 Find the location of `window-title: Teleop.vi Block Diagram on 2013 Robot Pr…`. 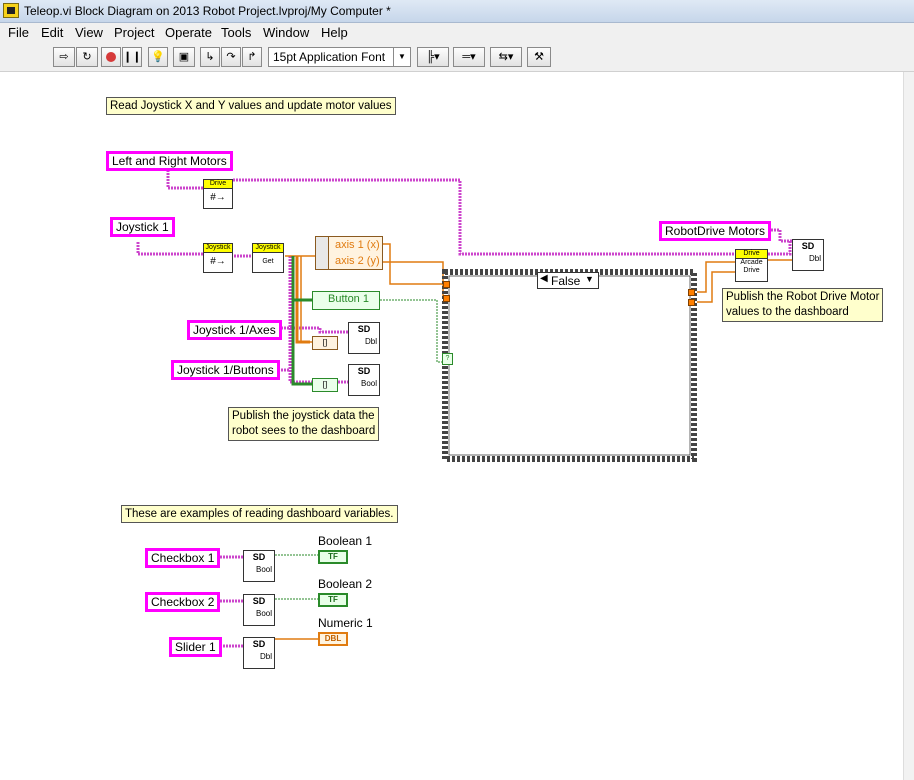

window-title: Teleop.vi Block Diagram on 2013 Robot Pr… is located at coordinates (207, 11).